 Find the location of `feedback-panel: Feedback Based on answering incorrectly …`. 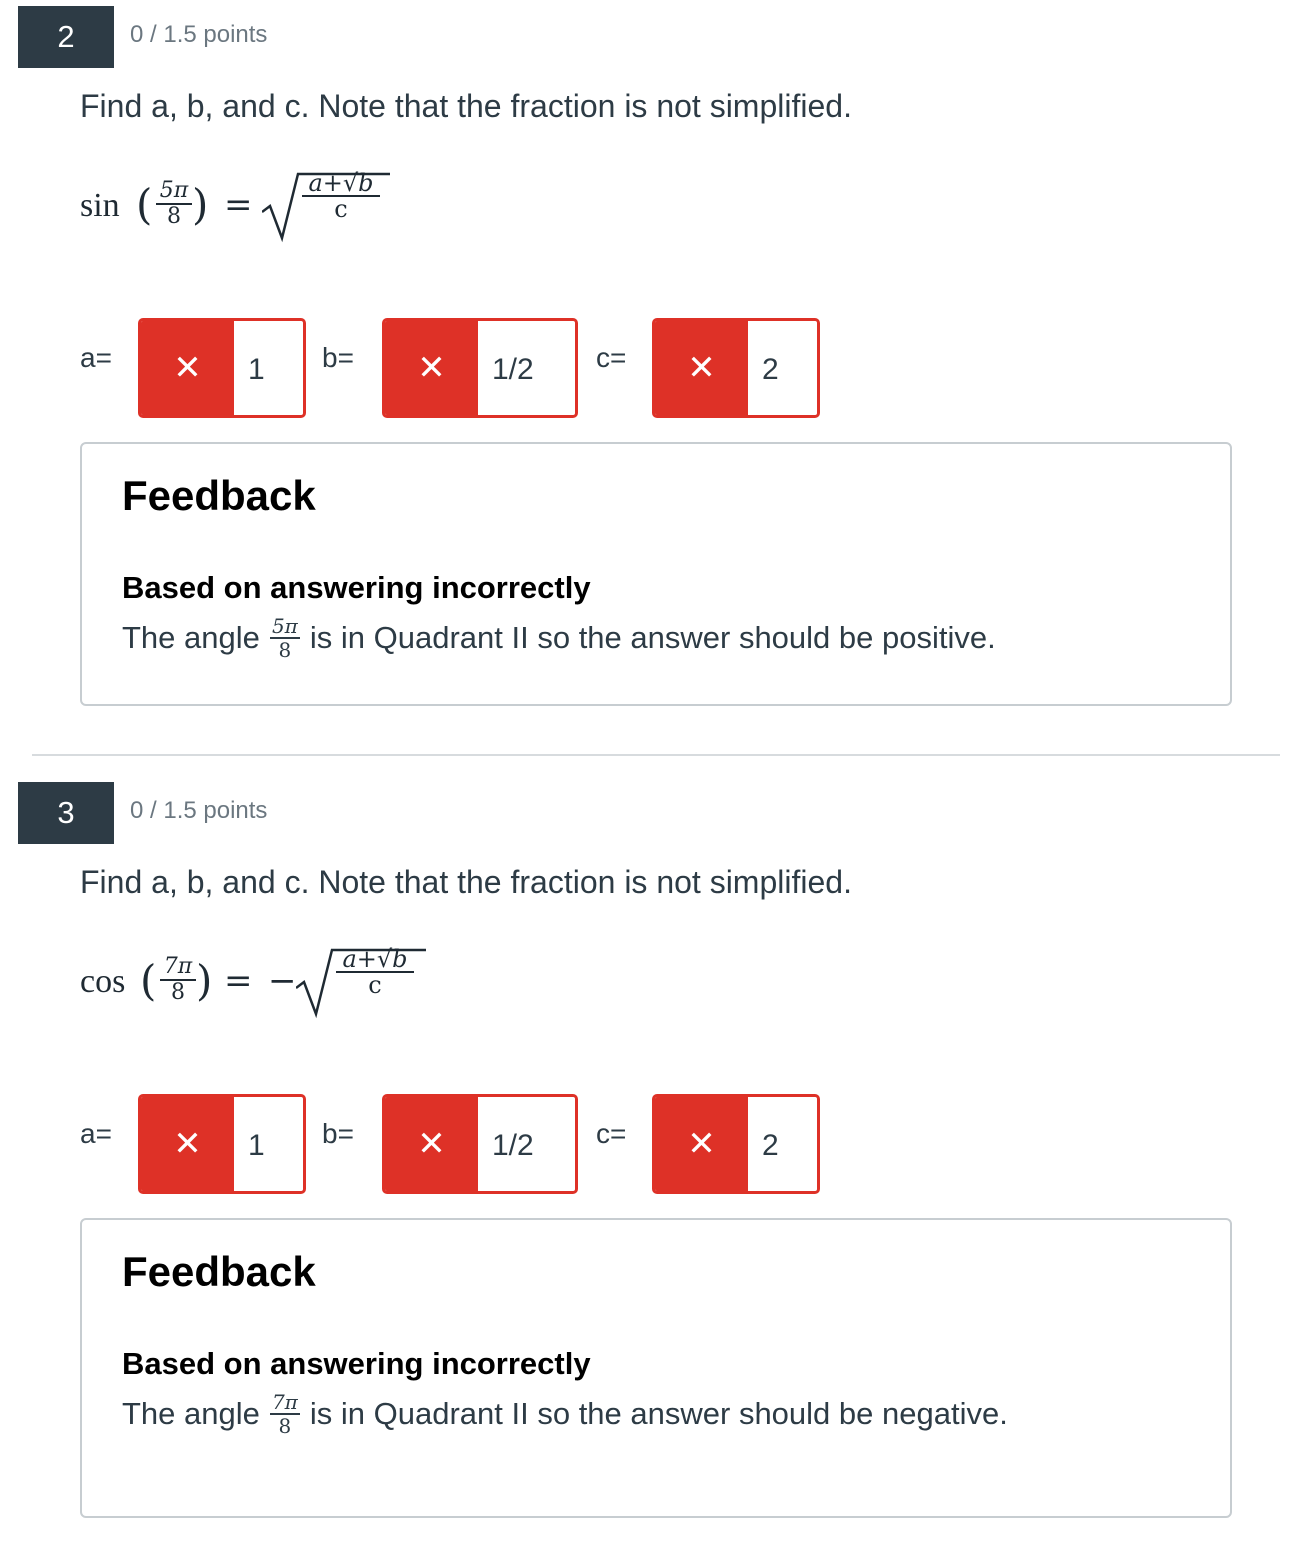

feedback-panel: Feedback Based on answering incorrectly … is located at coordinates (656, 574).